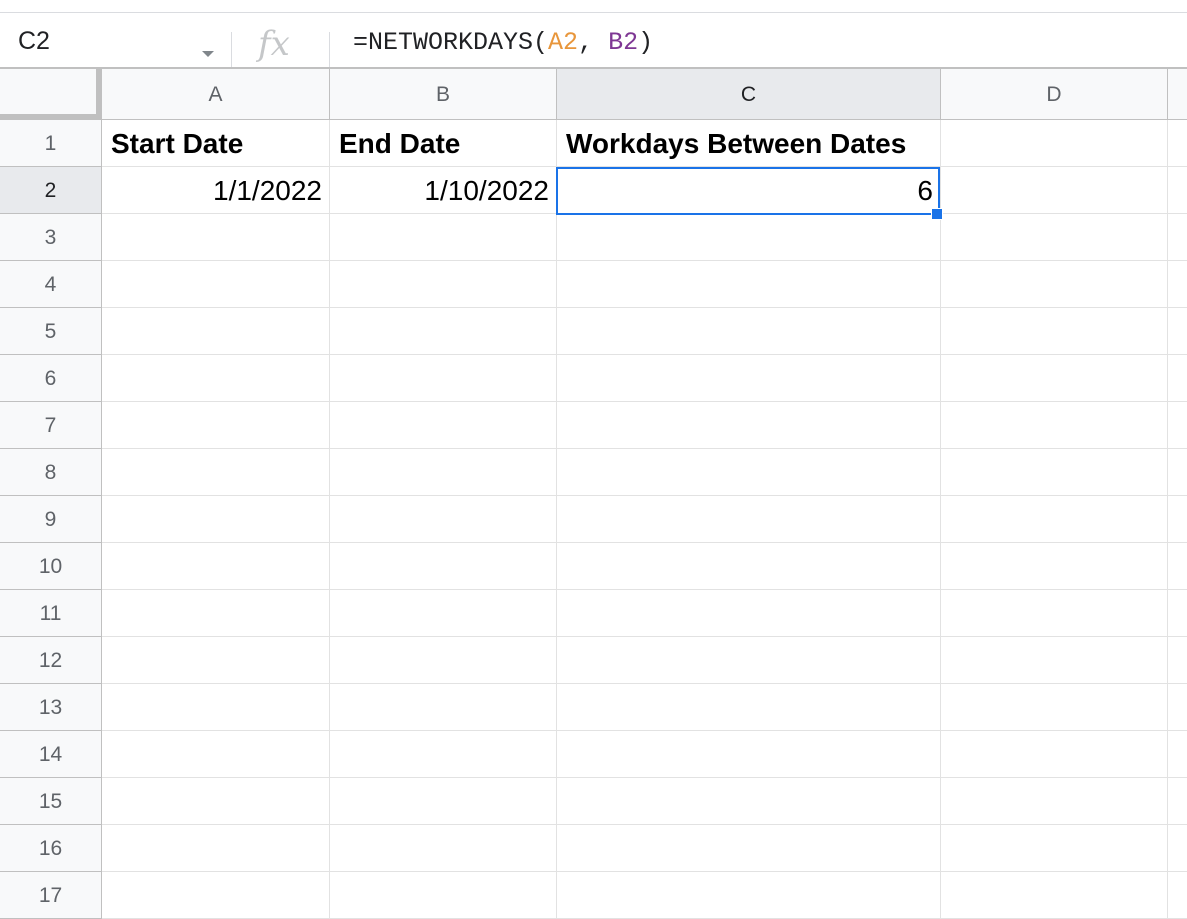 The image size is (1187, 919). I want to click on row-header-5: 5, so click(51, 331).